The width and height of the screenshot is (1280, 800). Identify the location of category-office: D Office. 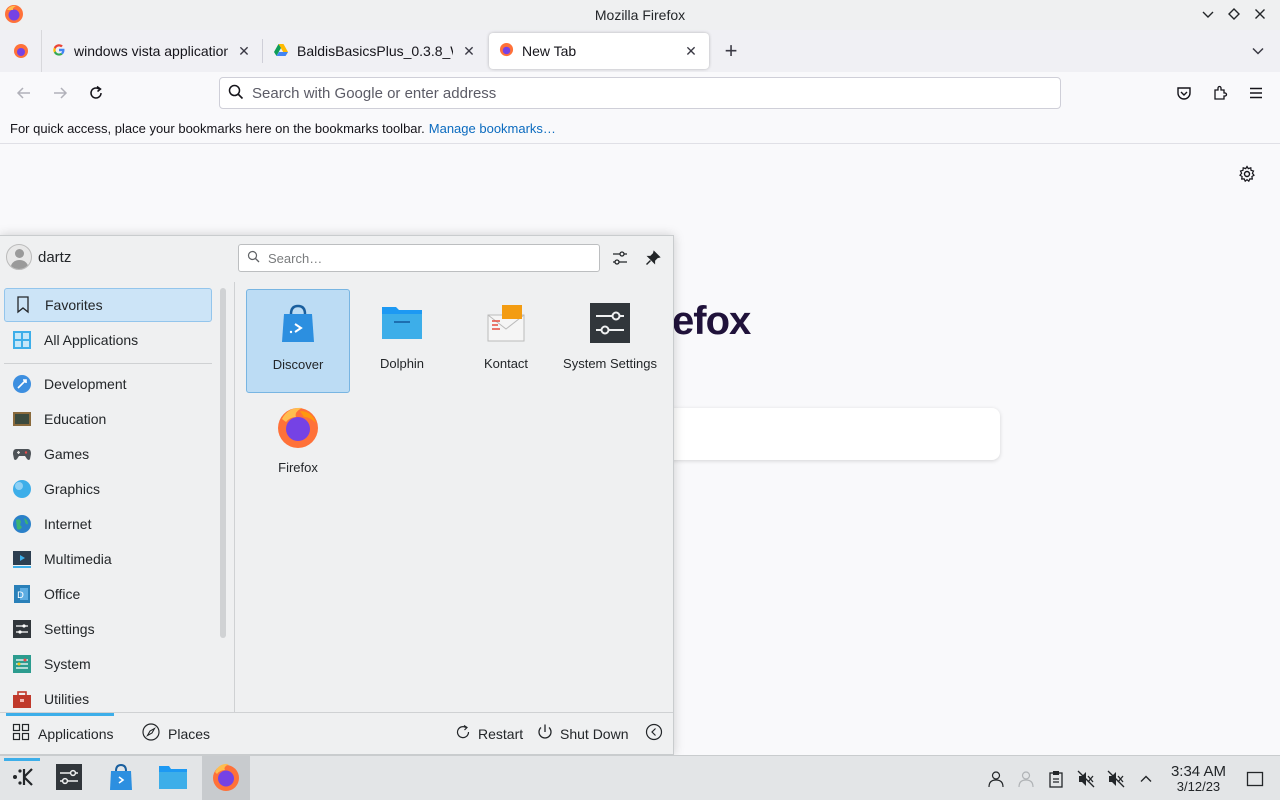
(108, 594).